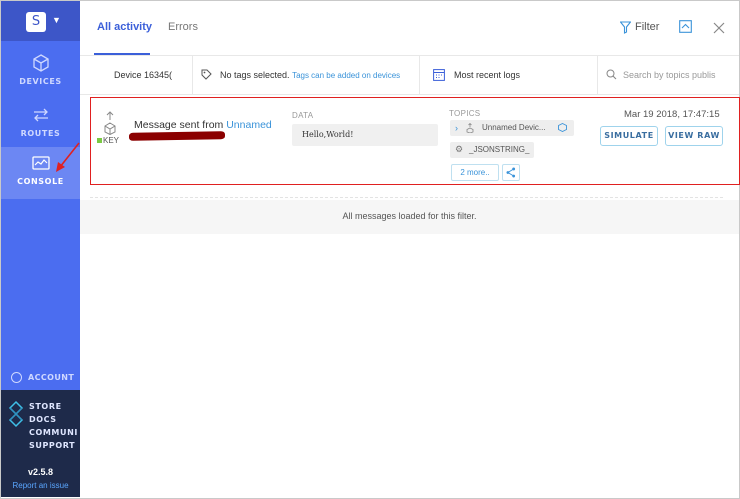 The width and height of the screenshot is (740, 499). I want to click on tags-hint: Tags can be added on devices, so click(346, 75).